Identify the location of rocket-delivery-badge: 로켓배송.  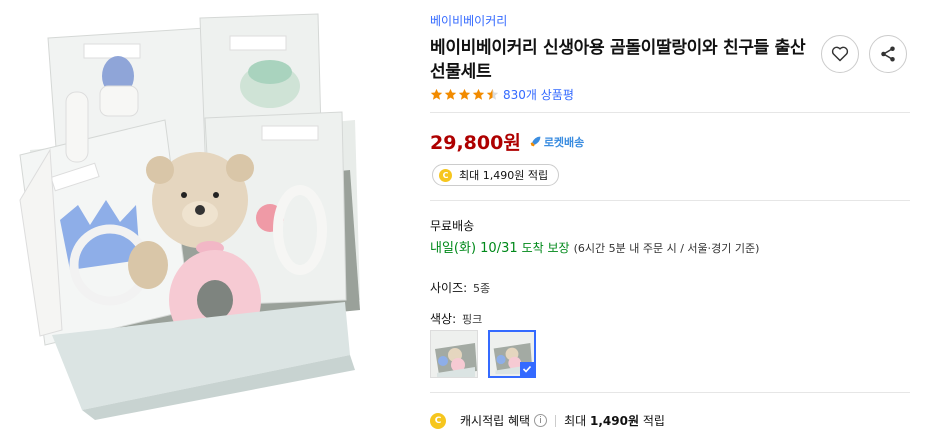
(556, 142).